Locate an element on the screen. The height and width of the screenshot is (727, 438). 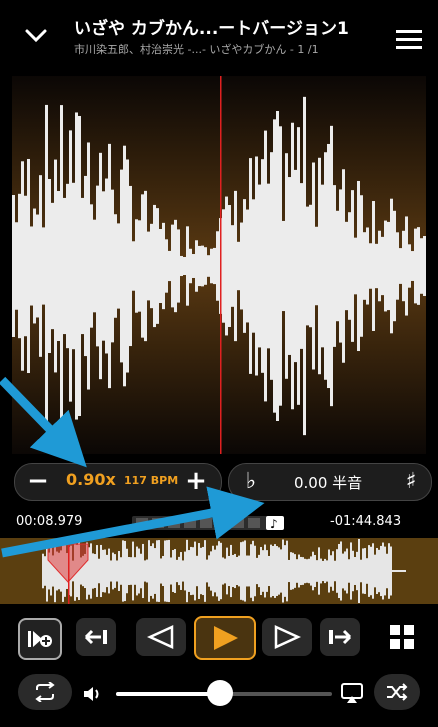
track-subtitle: 市川染五郎、村治崇光 -...- いざやカブかん - 1 /1 is located at coordinates (196, 49).